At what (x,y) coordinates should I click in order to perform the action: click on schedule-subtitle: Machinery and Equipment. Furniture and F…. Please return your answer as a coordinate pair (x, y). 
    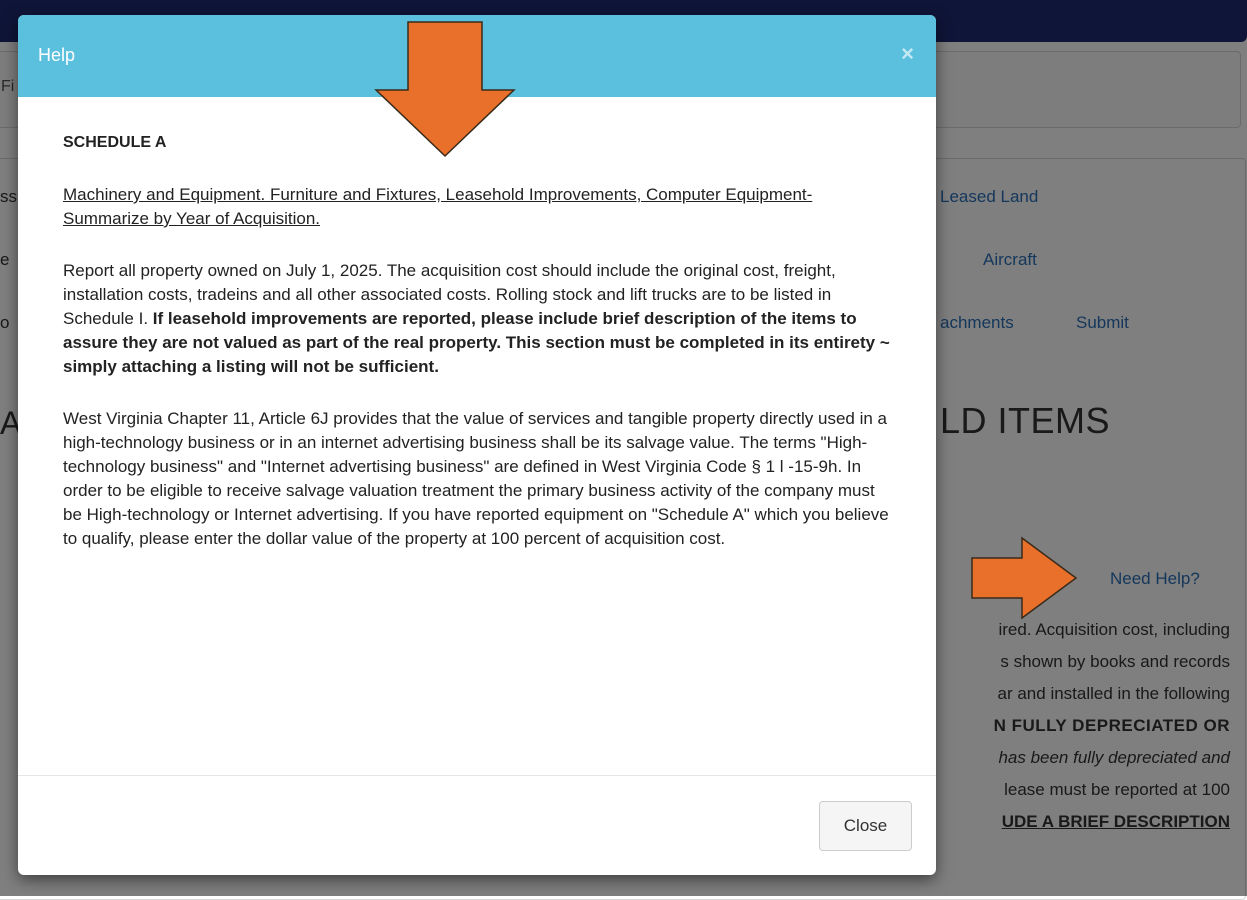
    Looking at the image, I should click on (438, 206).